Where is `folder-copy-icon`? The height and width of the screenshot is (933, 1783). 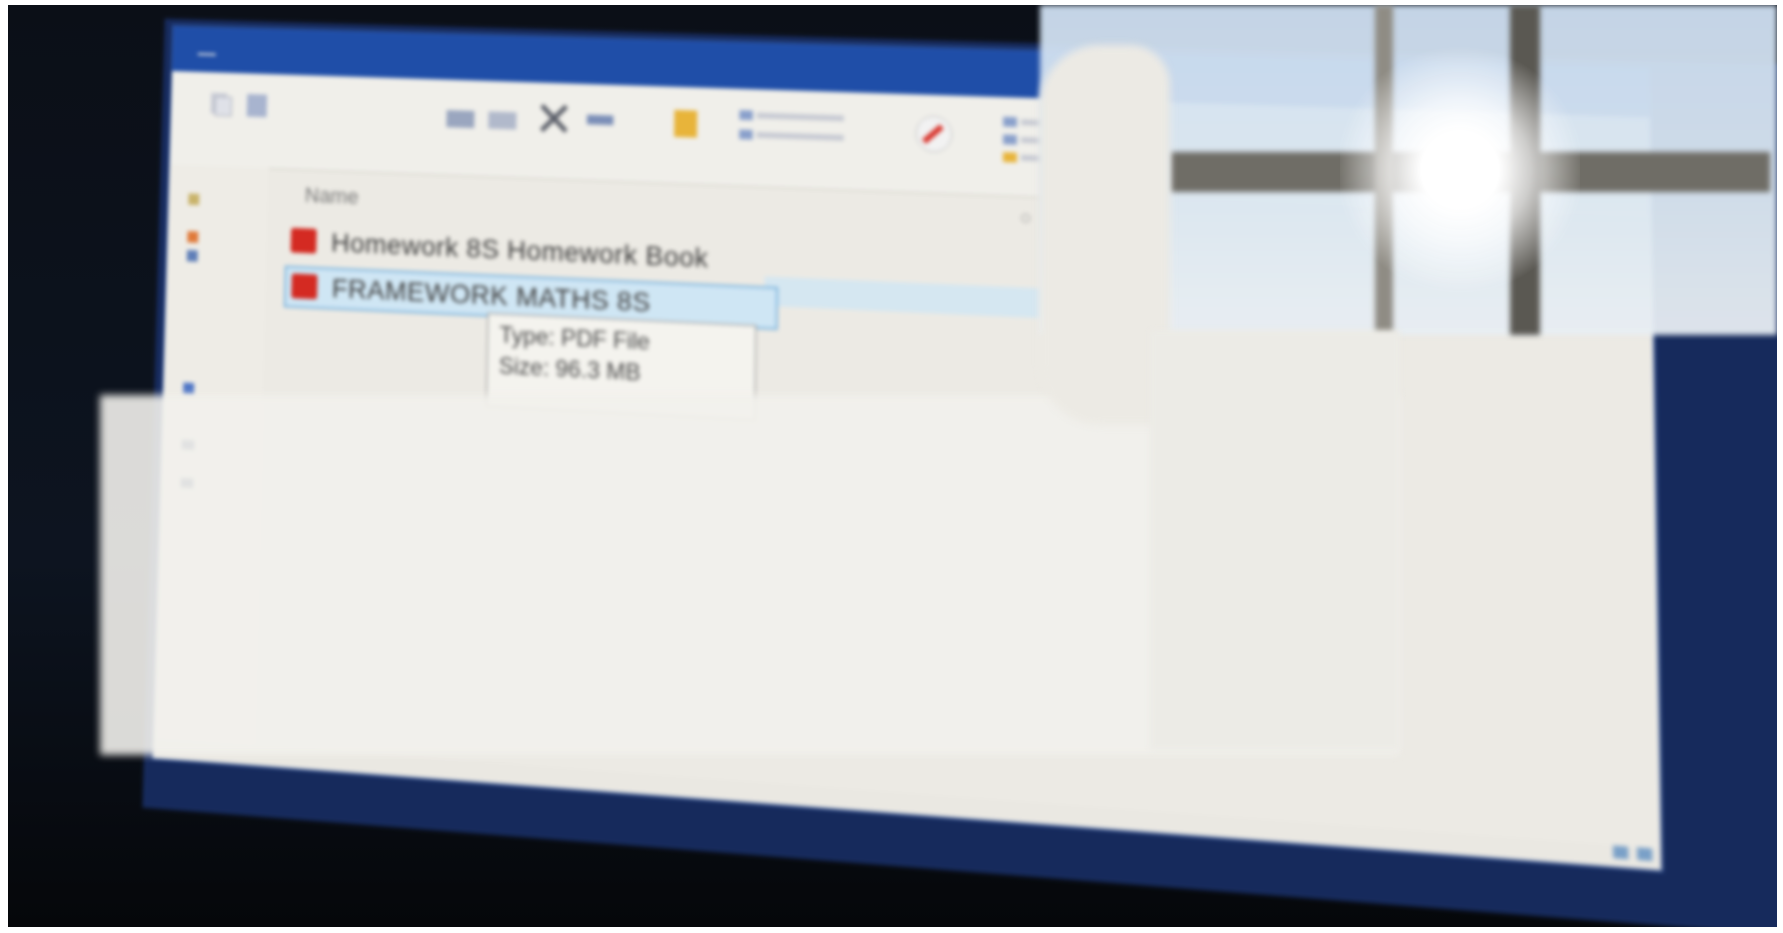
folder-copy-icon is located at coordinates (502, 120).